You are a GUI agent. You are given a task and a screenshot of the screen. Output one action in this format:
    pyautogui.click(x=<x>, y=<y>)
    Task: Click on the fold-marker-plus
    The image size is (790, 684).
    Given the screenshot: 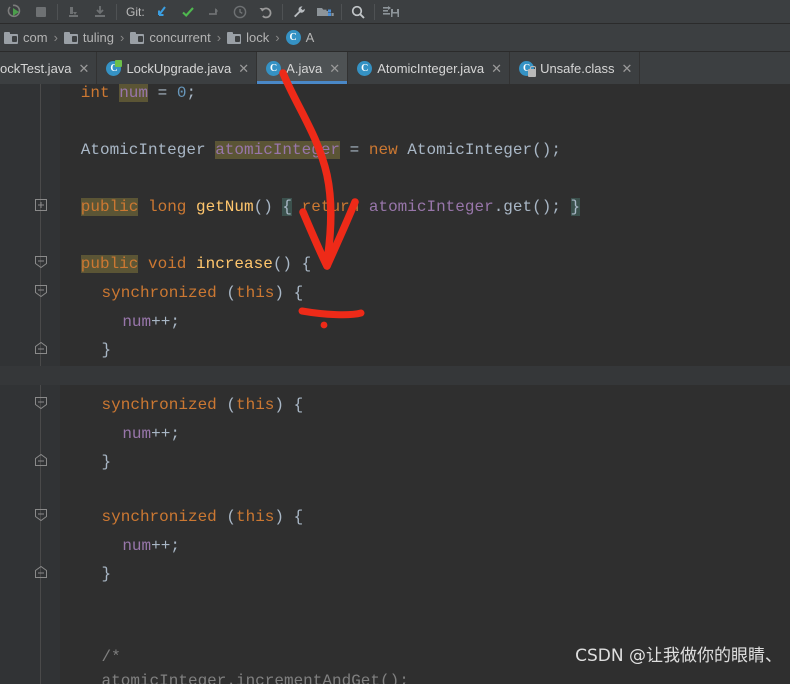 What is the action you would take?
    pyautogui.click(x=41, y=205)
    